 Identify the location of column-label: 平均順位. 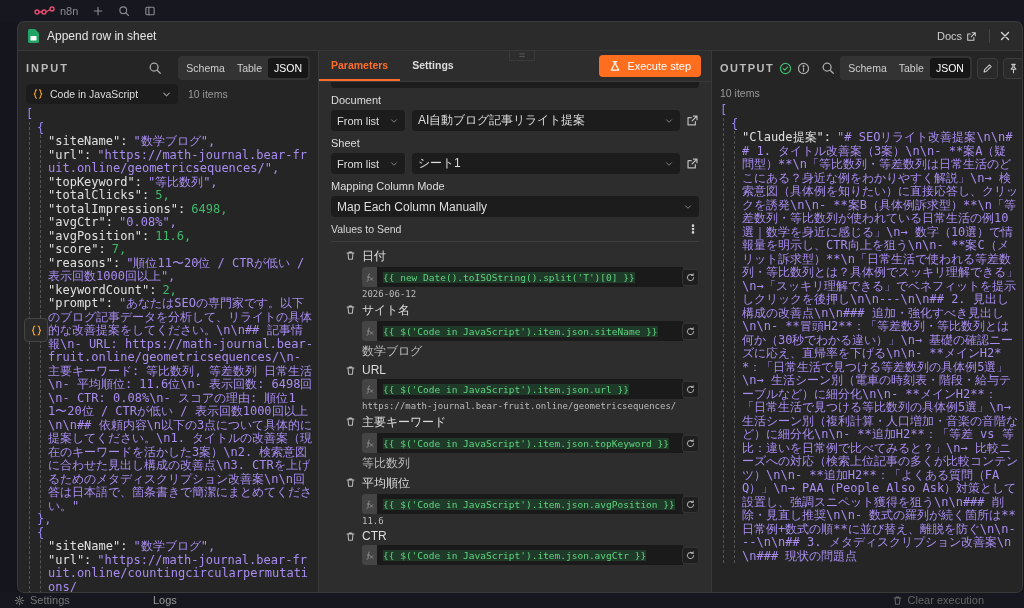
(386, 483).